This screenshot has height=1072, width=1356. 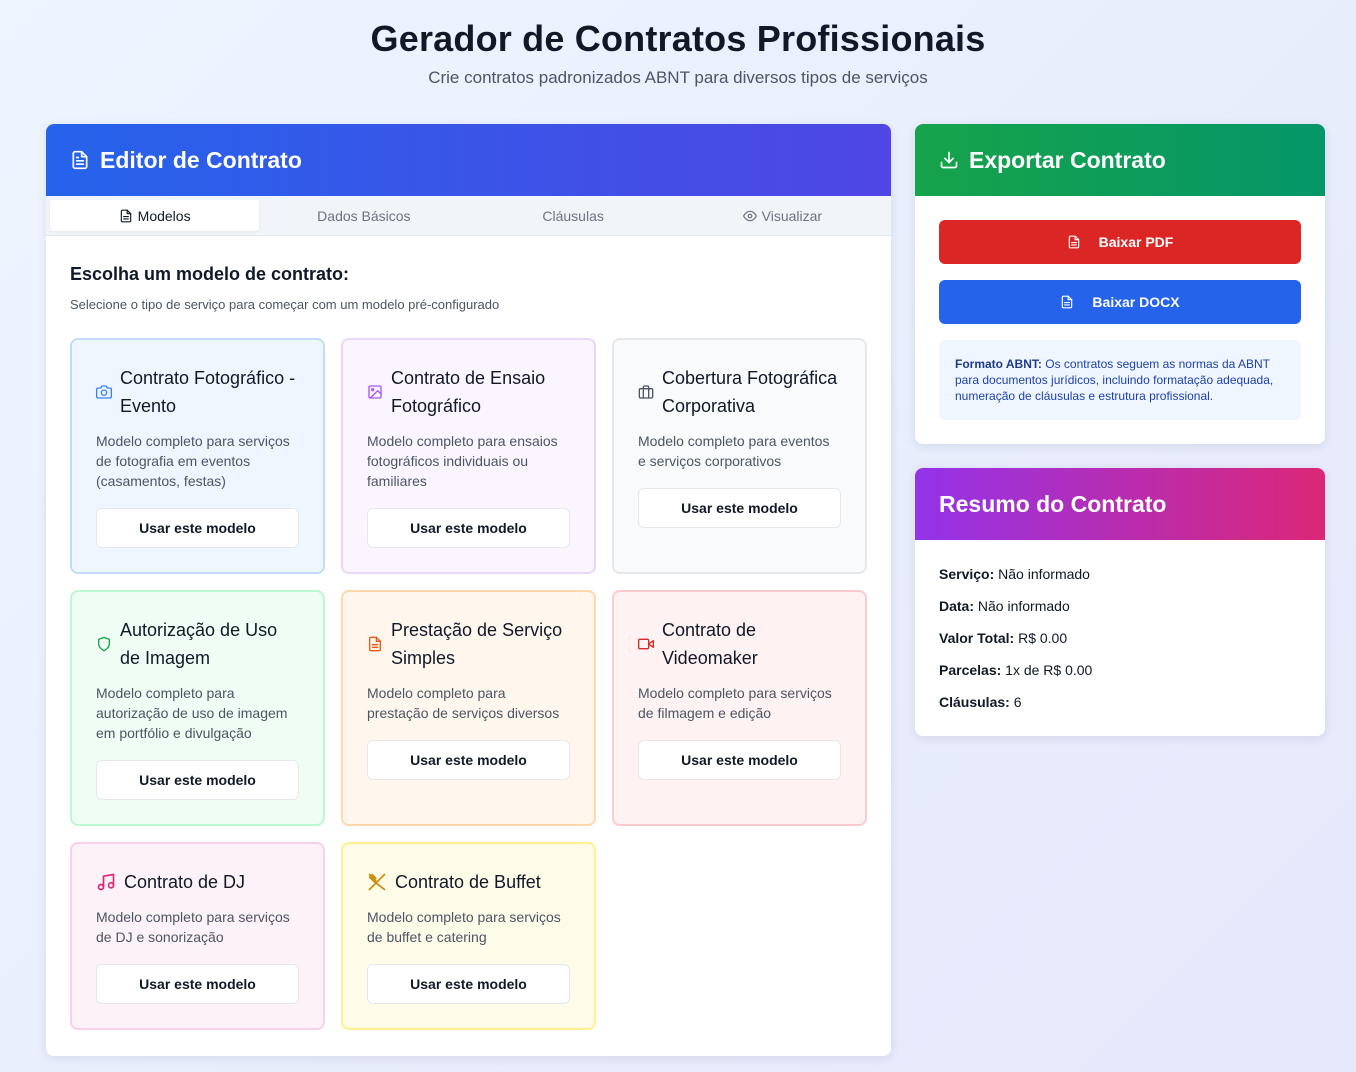 I want to click on export-title: Exportar Contrato, so click(x=1067, y=159).